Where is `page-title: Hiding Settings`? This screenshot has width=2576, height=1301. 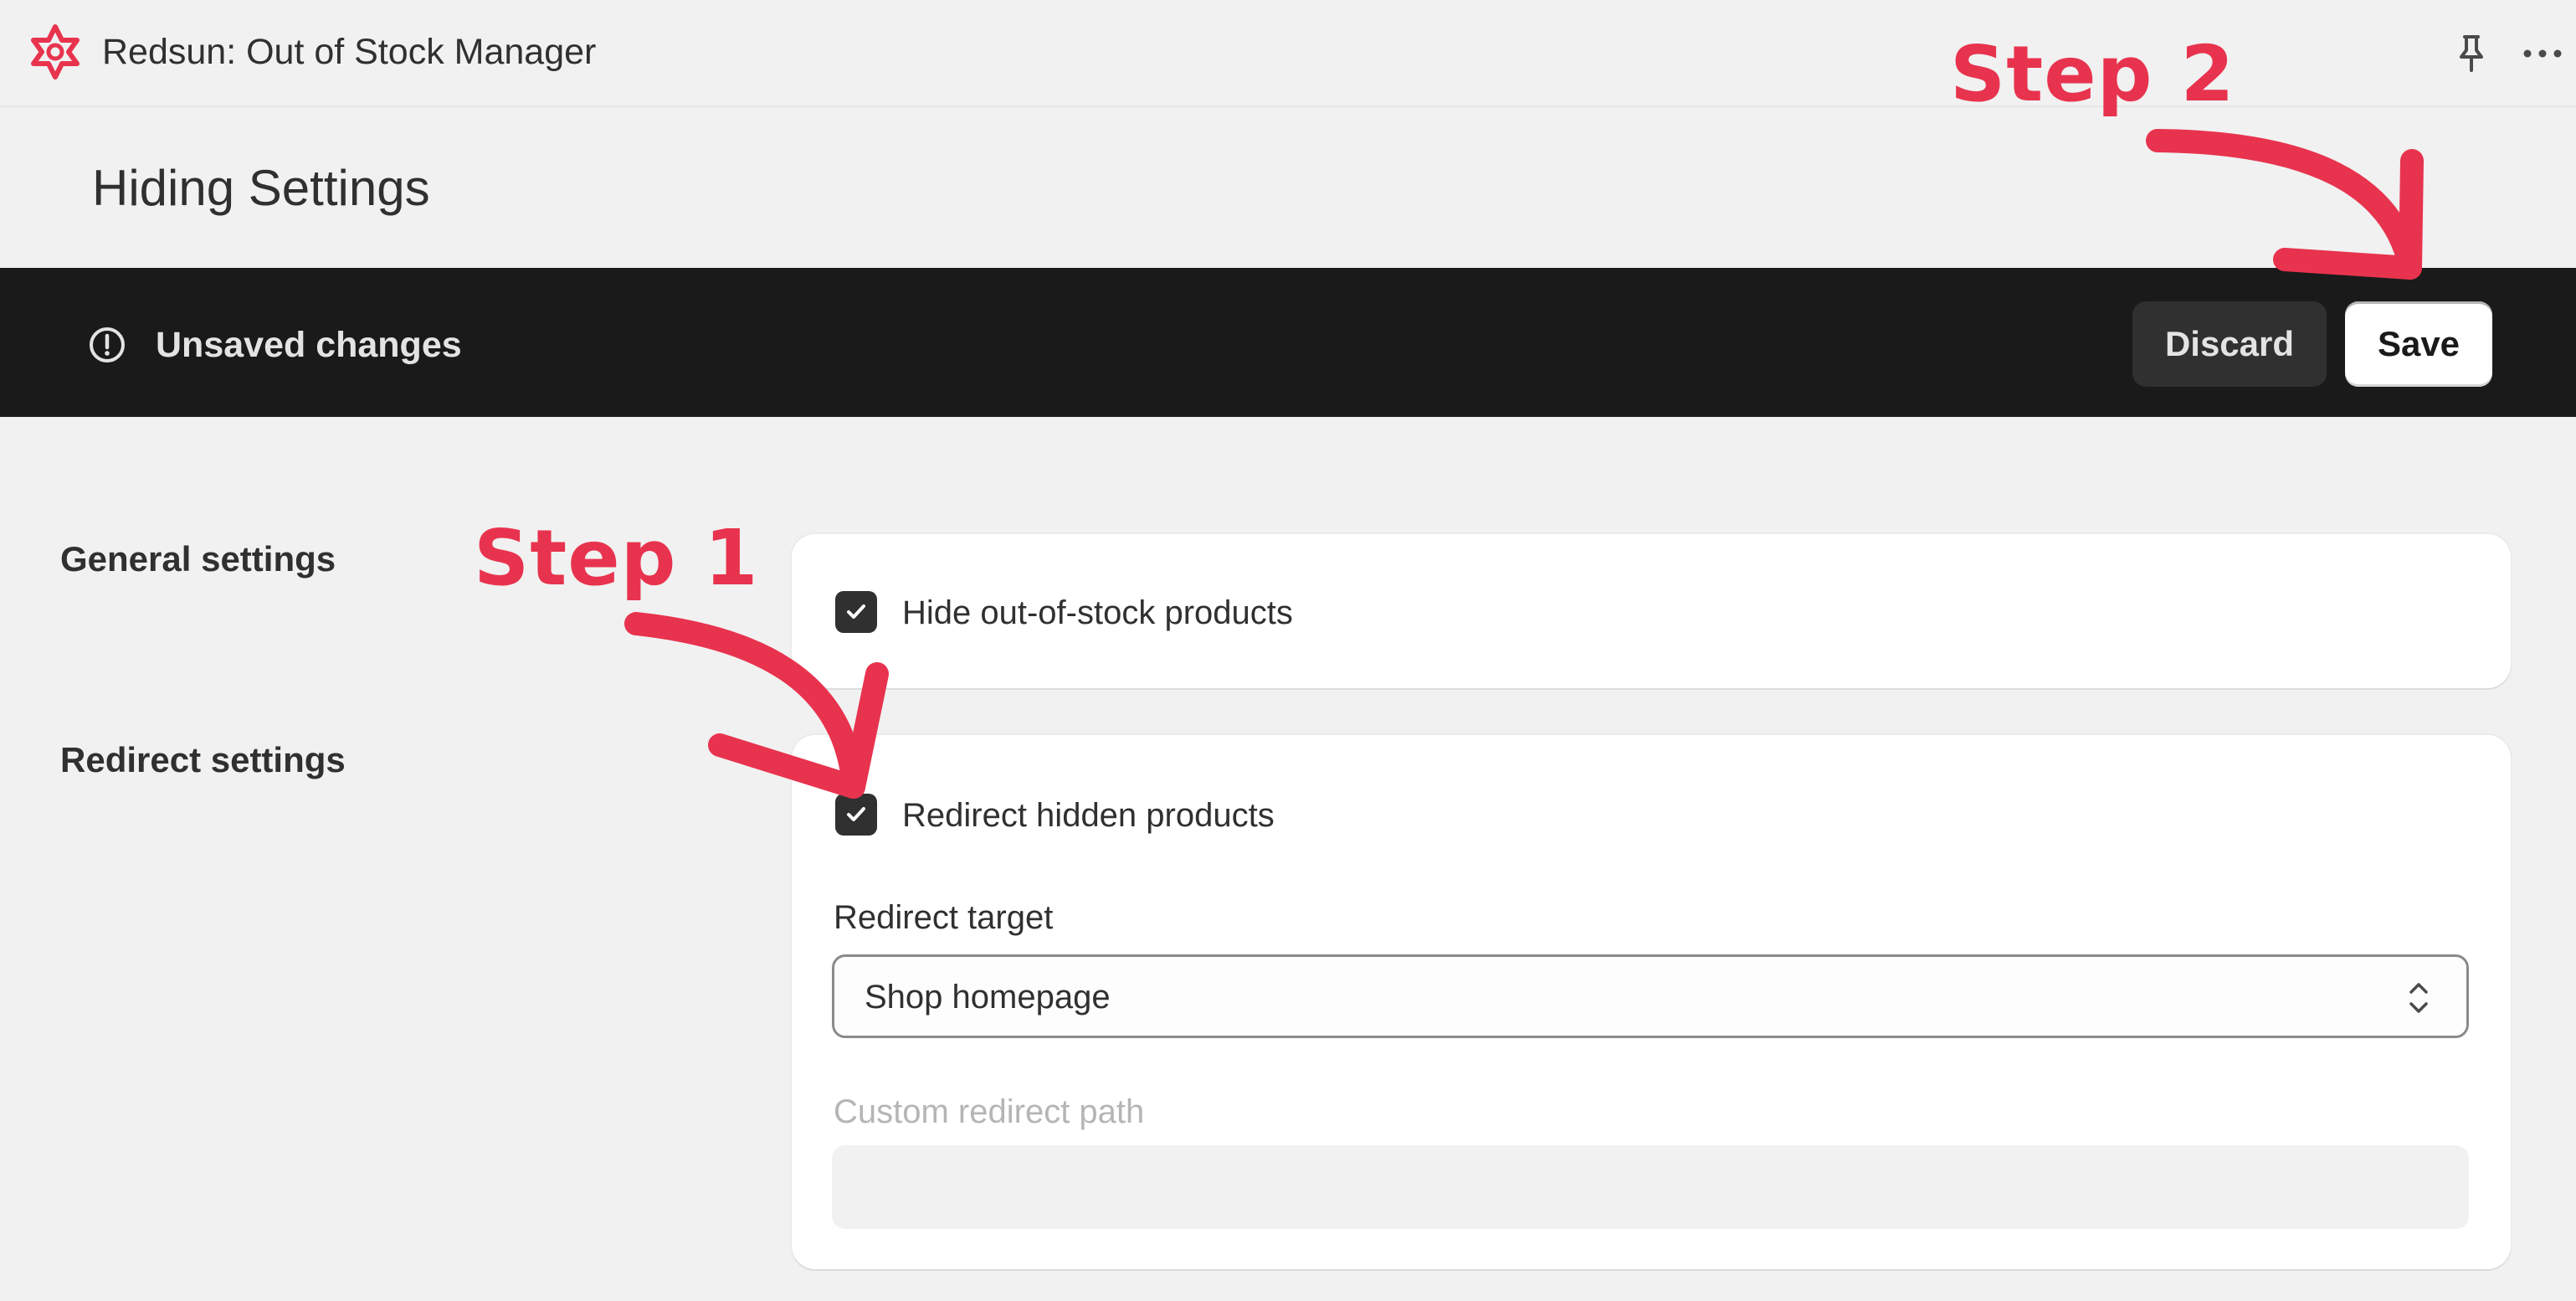 page-title: Hiding Settings is located at coordinates (261, 188).